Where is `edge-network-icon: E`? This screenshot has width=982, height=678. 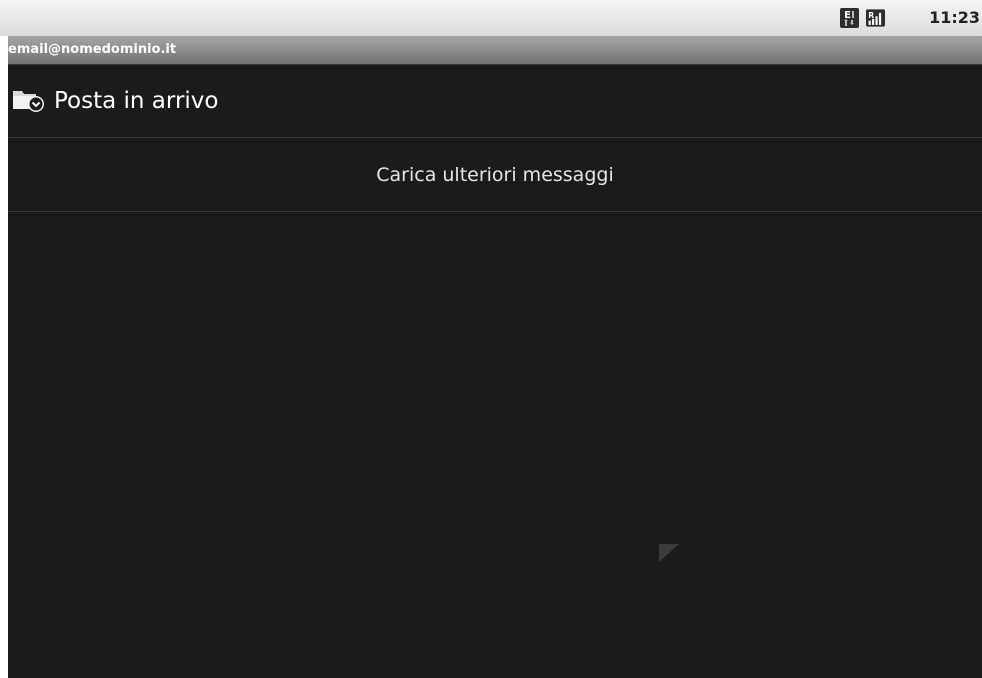
edge-network-icon: E is located at coordinates (849, 18).